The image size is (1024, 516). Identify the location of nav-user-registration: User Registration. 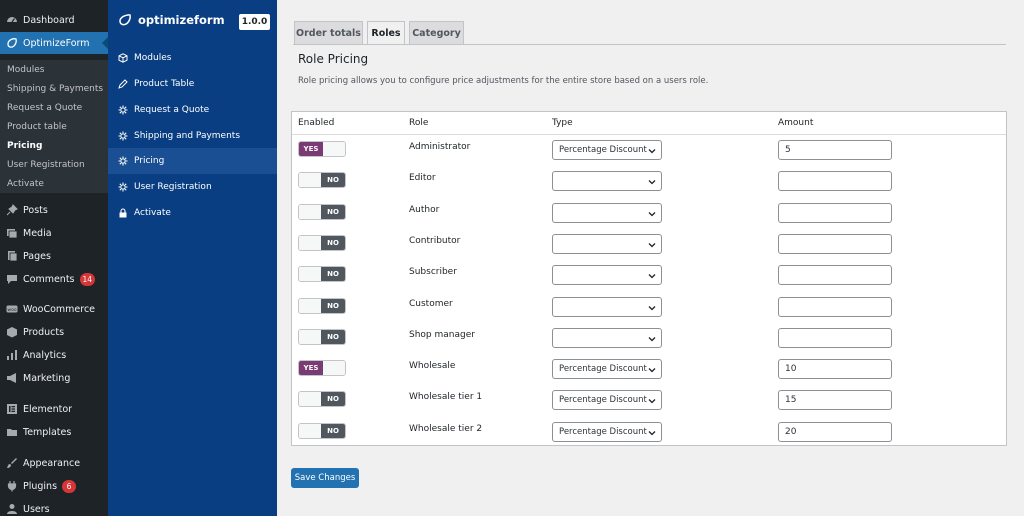
(192, 187).